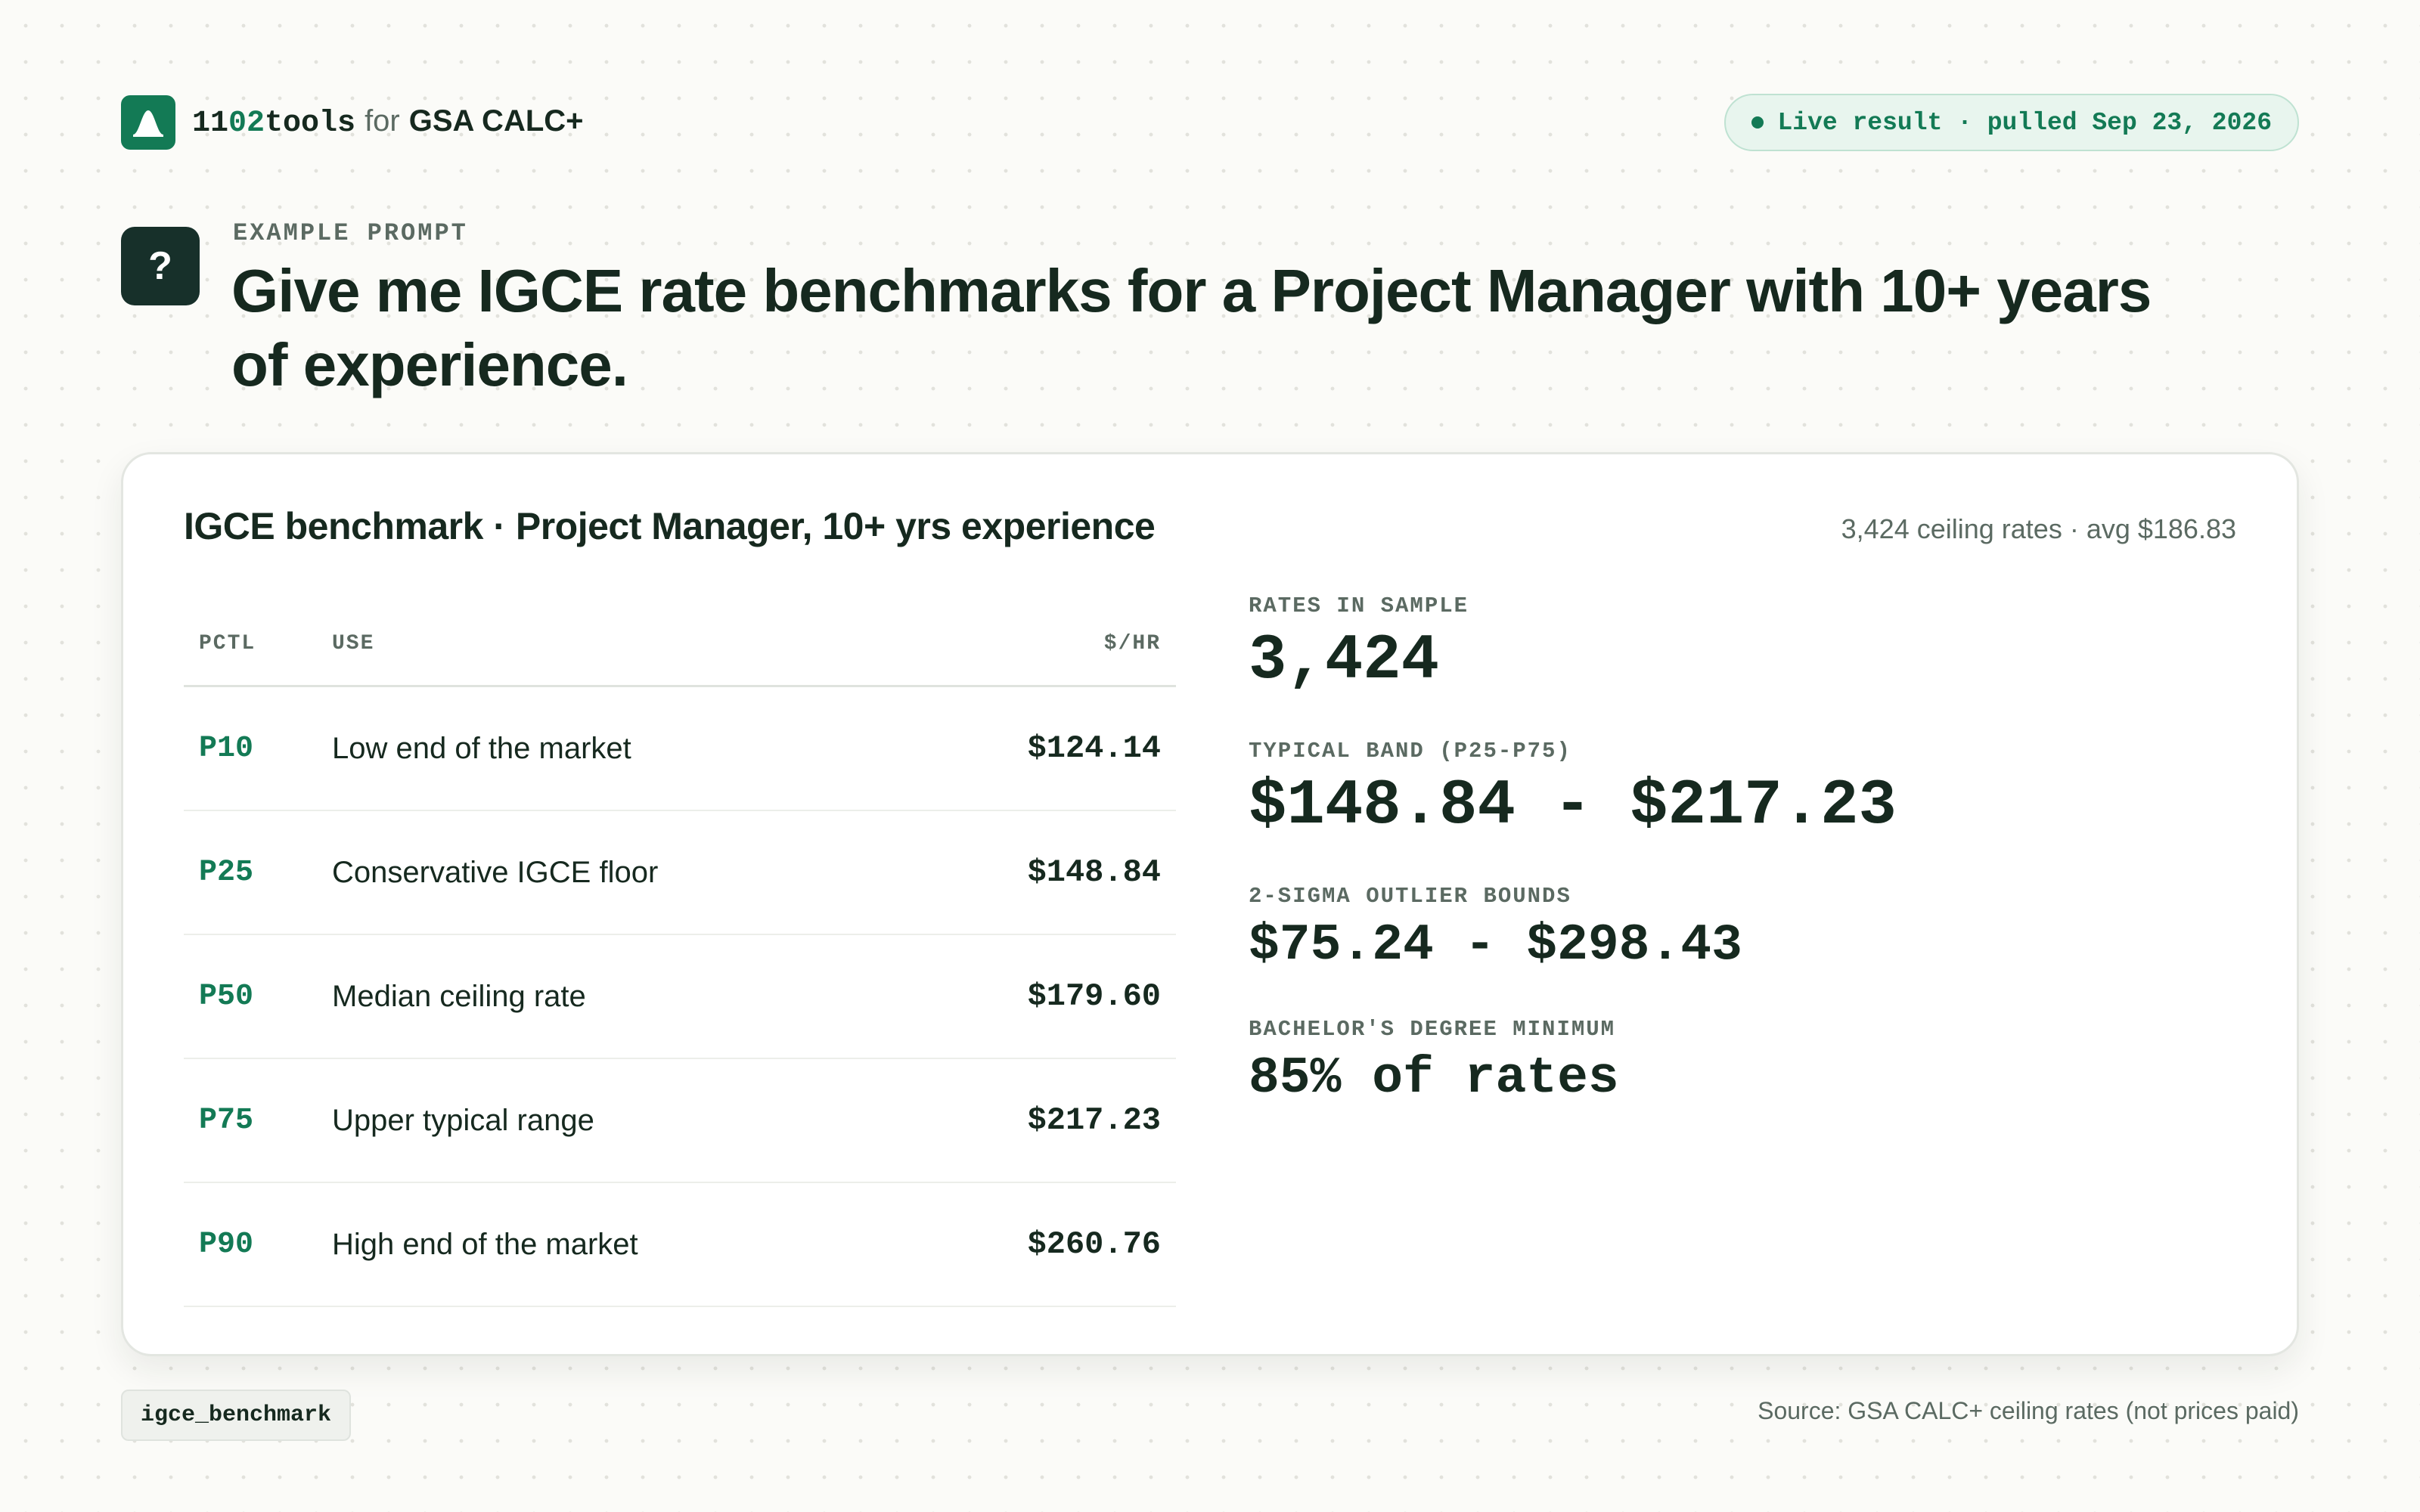  What do you see at coordinates (1434, 1078) in the screenshot?
I see `stat-value: 85% of rates` at bounding box center [1434, 1078].